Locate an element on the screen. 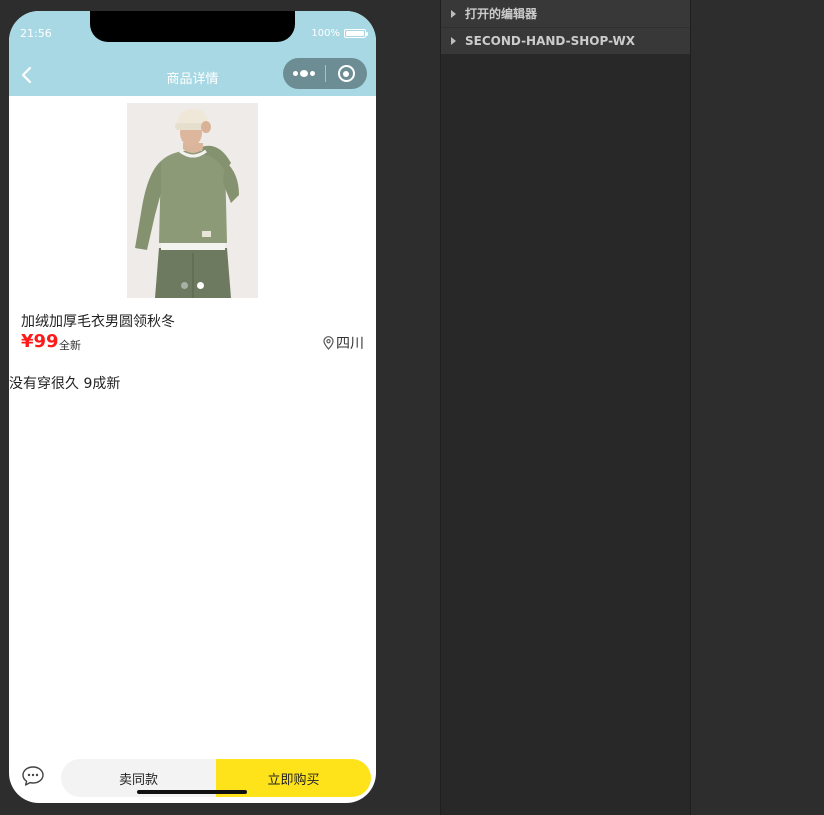  project-folder-label: SECOND-HAND-SHOP-WX is located at coordinates (550, 41).